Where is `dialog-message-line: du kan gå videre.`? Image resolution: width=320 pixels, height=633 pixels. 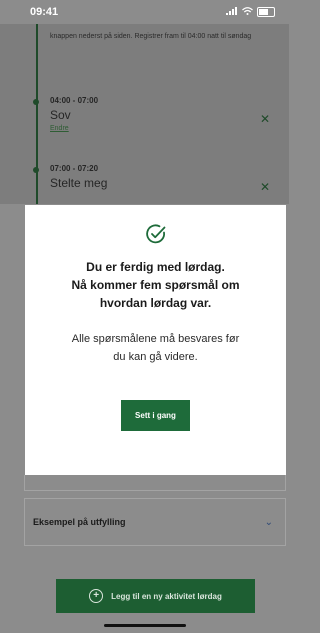
dialog-message-line: du kan gå videre. is located at coordinates (155, 357).